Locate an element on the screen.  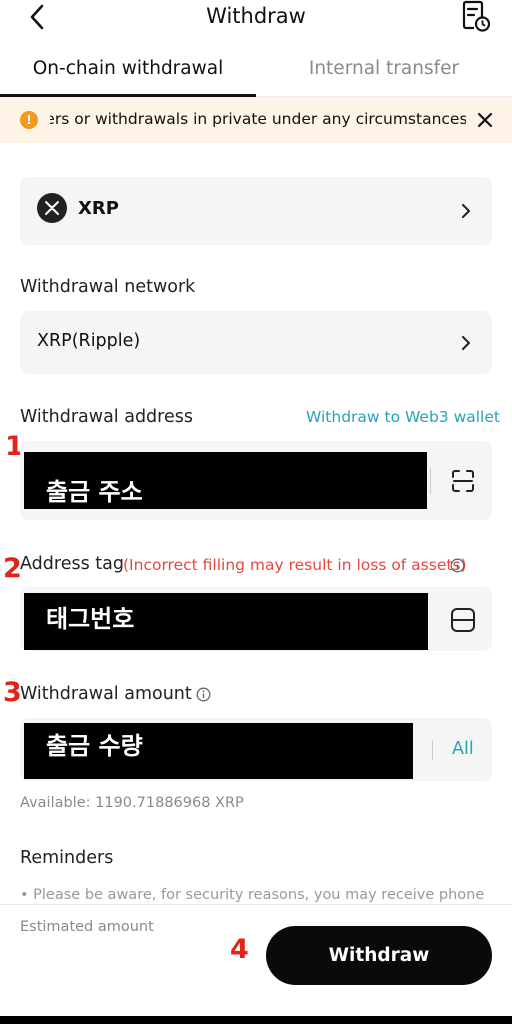
all-button: All is located at coordinates (463, 749).